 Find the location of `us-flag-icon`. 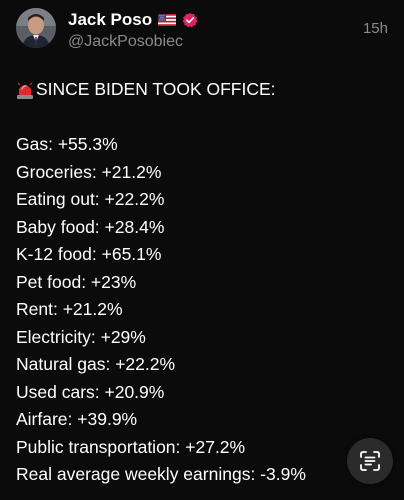

us-flag-icon is located at coordinates (167, 20).